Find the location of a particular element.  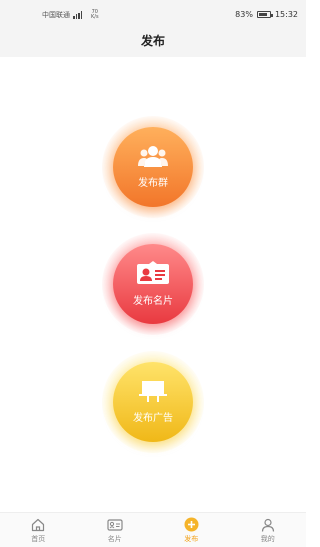

publish-ad-label: 发布广告 is located at coordinates (153, 418).